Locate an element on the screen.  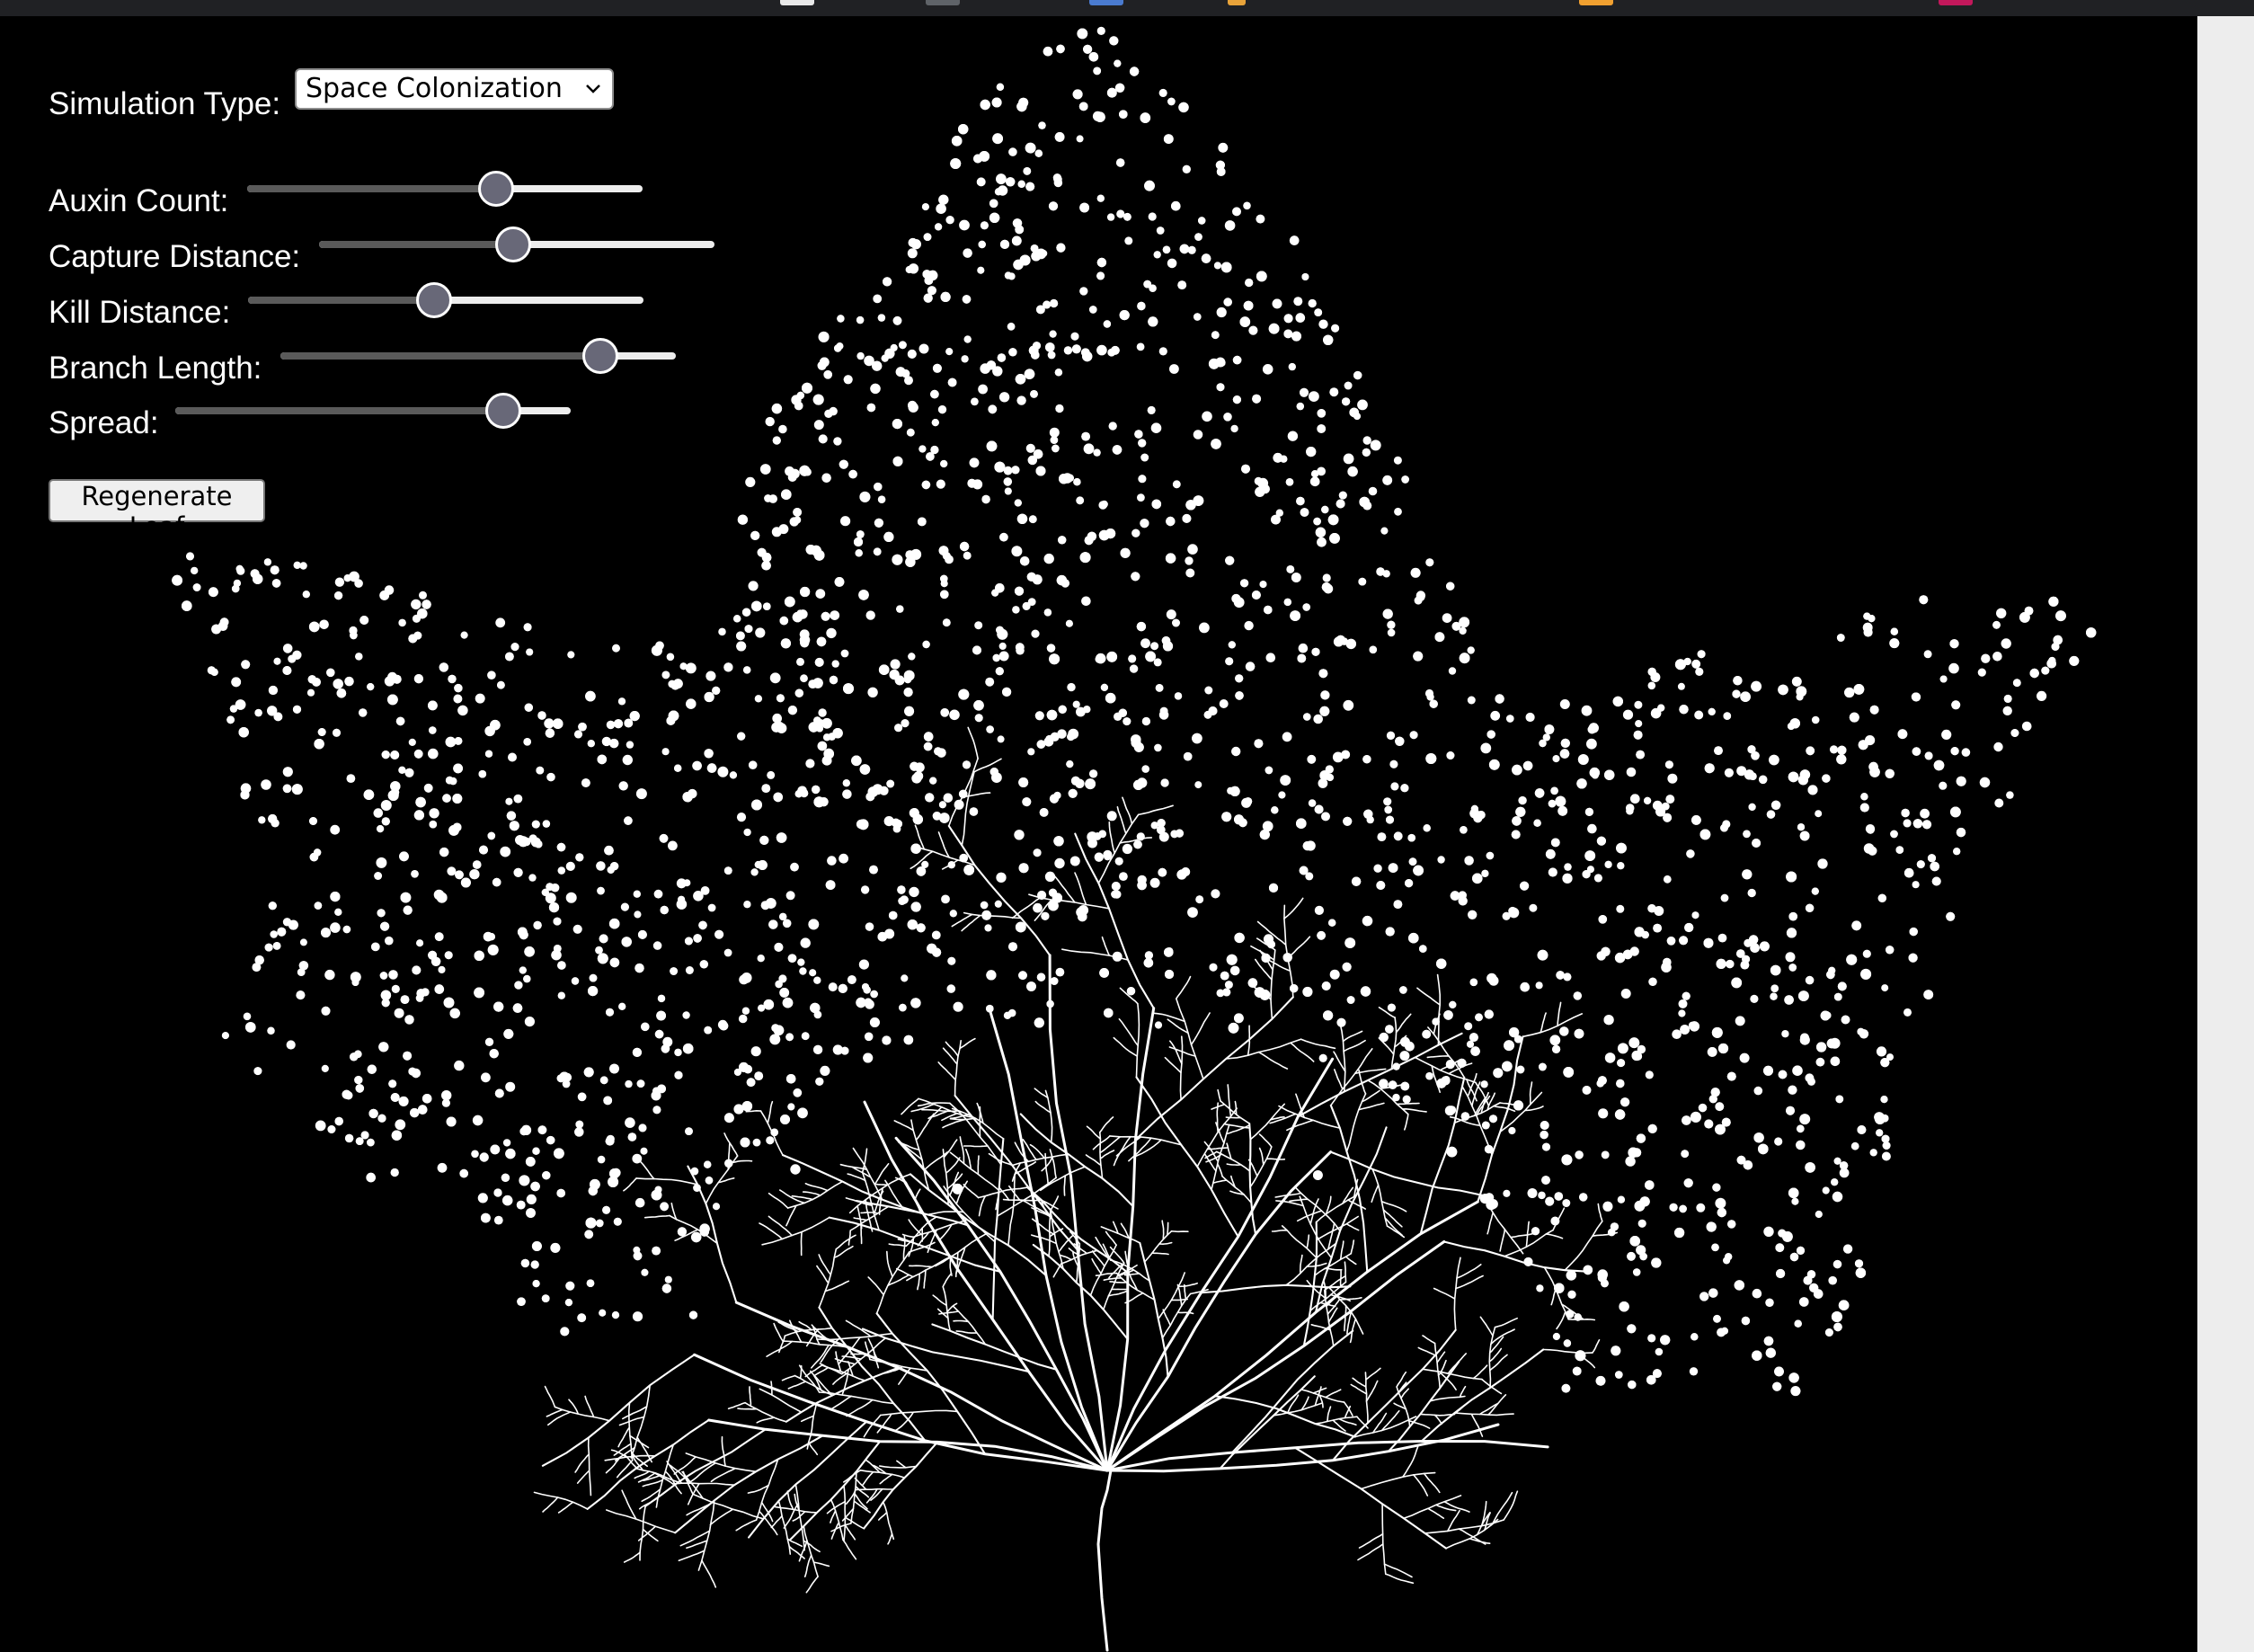
kill-distance-slider is located at coordinates (446, 300).